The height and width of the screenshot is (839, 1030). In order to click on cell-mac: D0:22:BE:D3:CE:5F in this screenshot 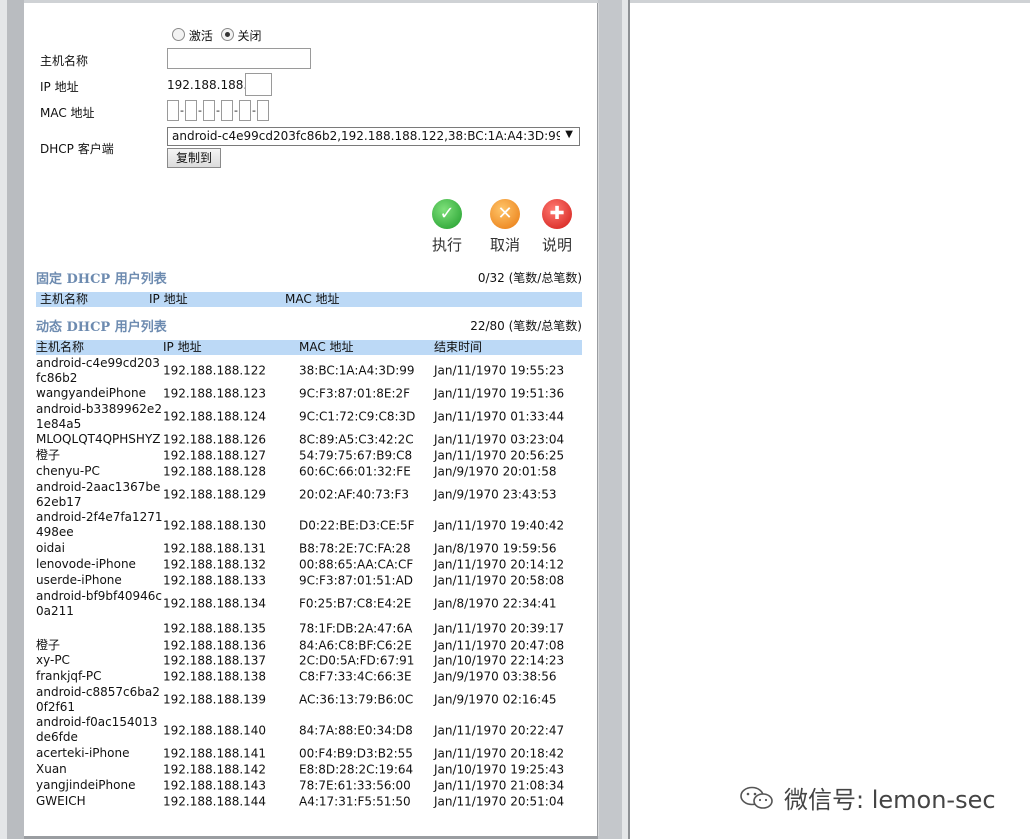, I will do `click(357, 525)`.